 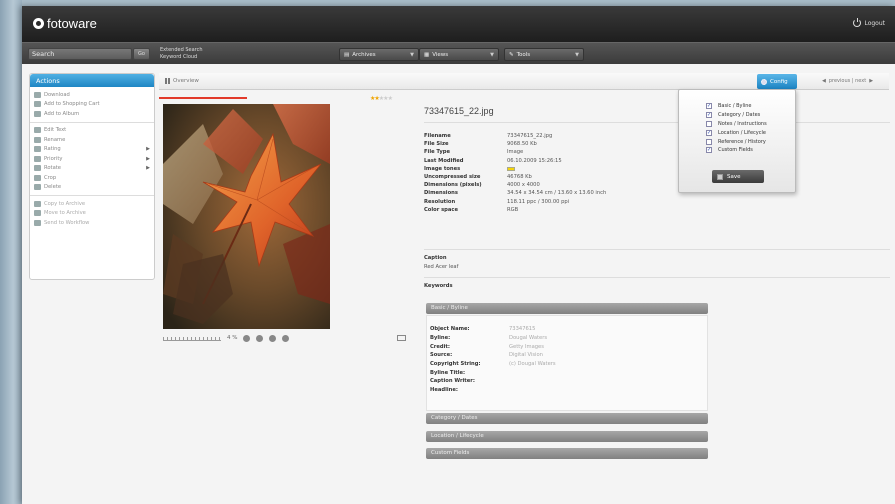 What do you see at coordinates (544, 54) in the screenshot?
I see `tools-menu: ✎ Tools ▼` at bounding box center [544, 54].